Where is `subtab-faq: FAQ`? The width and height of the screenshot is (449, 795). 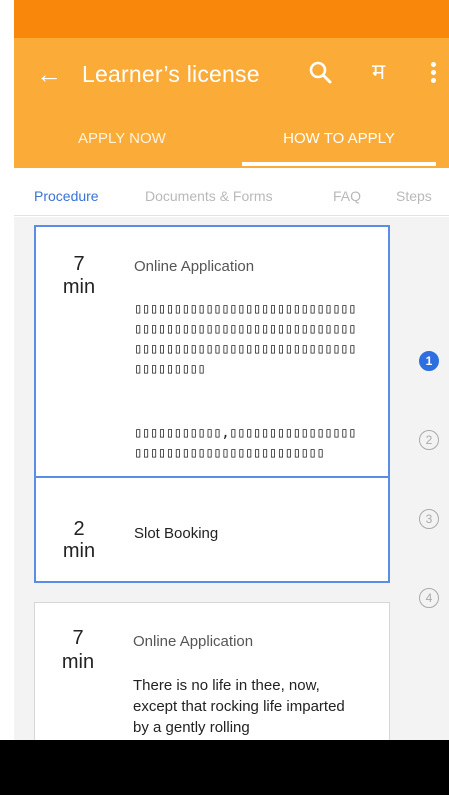 subtab-faq: FAQ is located at coordinates (347, 196).